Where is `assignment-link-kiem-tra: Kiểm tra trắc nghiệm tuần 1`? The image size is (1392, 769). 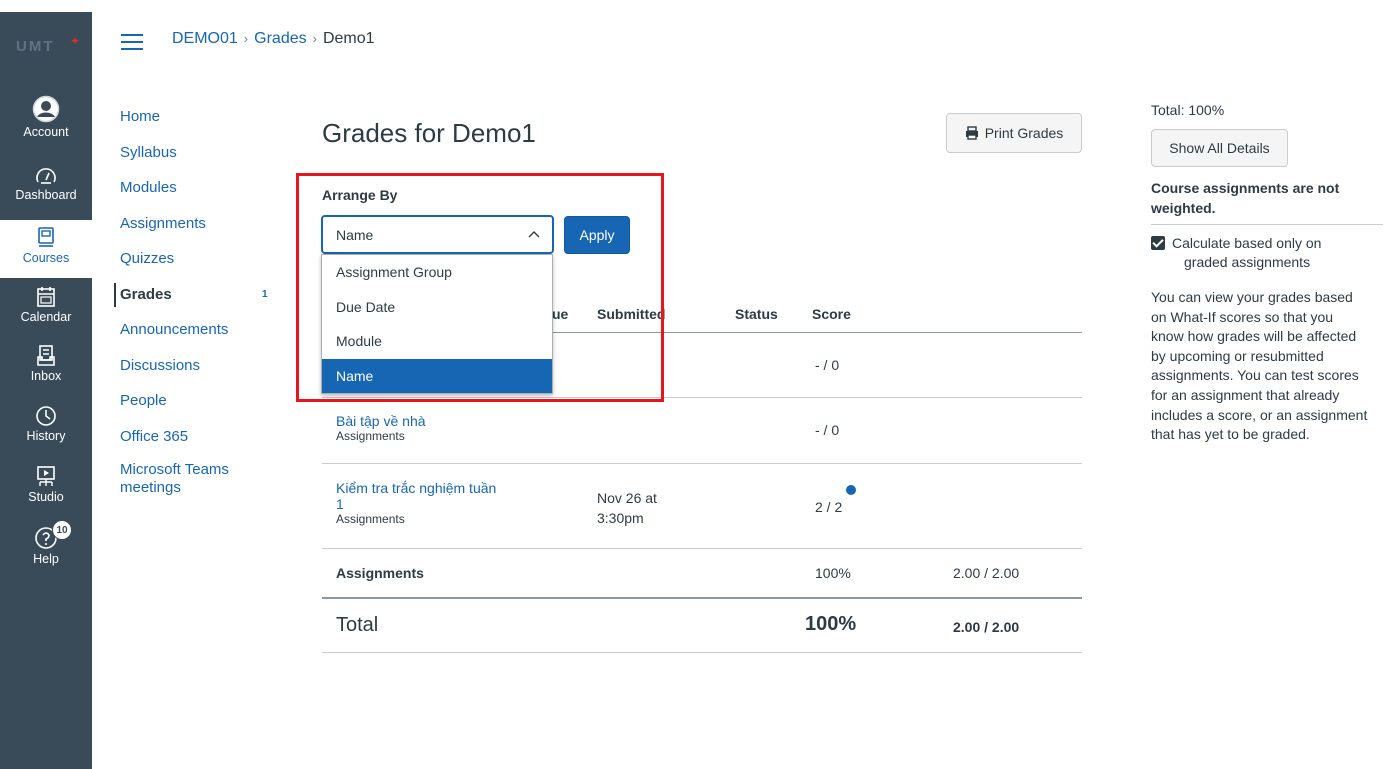 assignment-link-kiem-tra: Kiểm tra trắc nghiệm tuần 1 is located at coordinates (416, 496).